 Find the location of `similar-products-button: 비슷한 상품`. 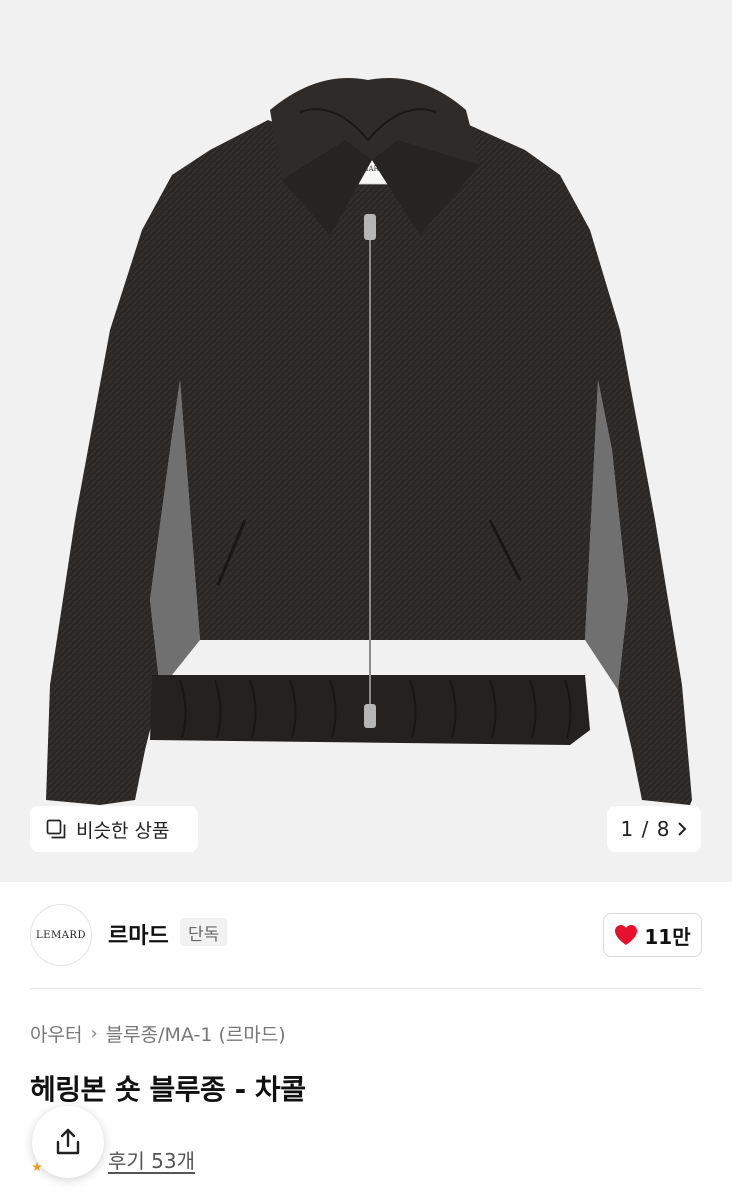

similar-products-button: 비슷한 상품 is located at coordinates (114, 829).